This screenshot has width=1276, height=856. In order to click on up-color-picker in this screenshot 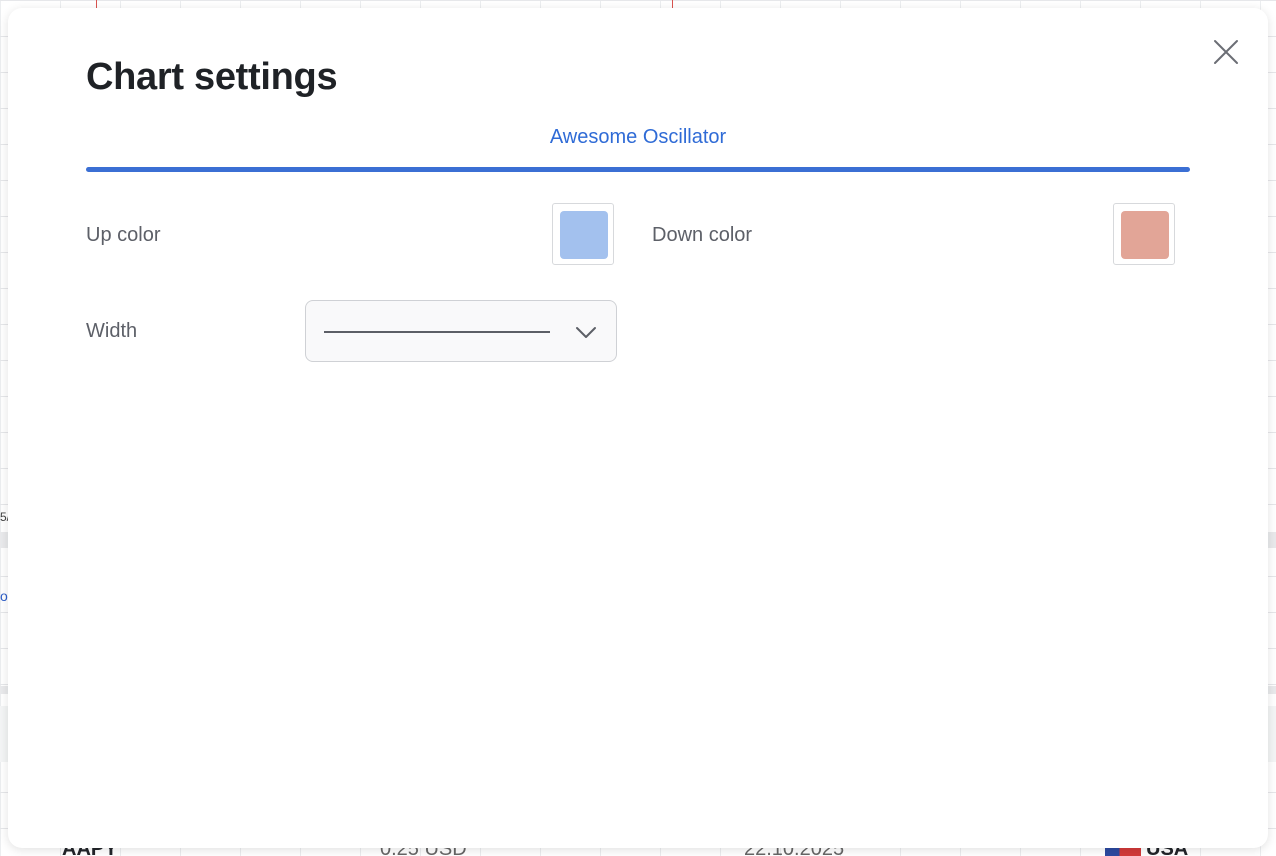, I will do `click(583, 234)`.